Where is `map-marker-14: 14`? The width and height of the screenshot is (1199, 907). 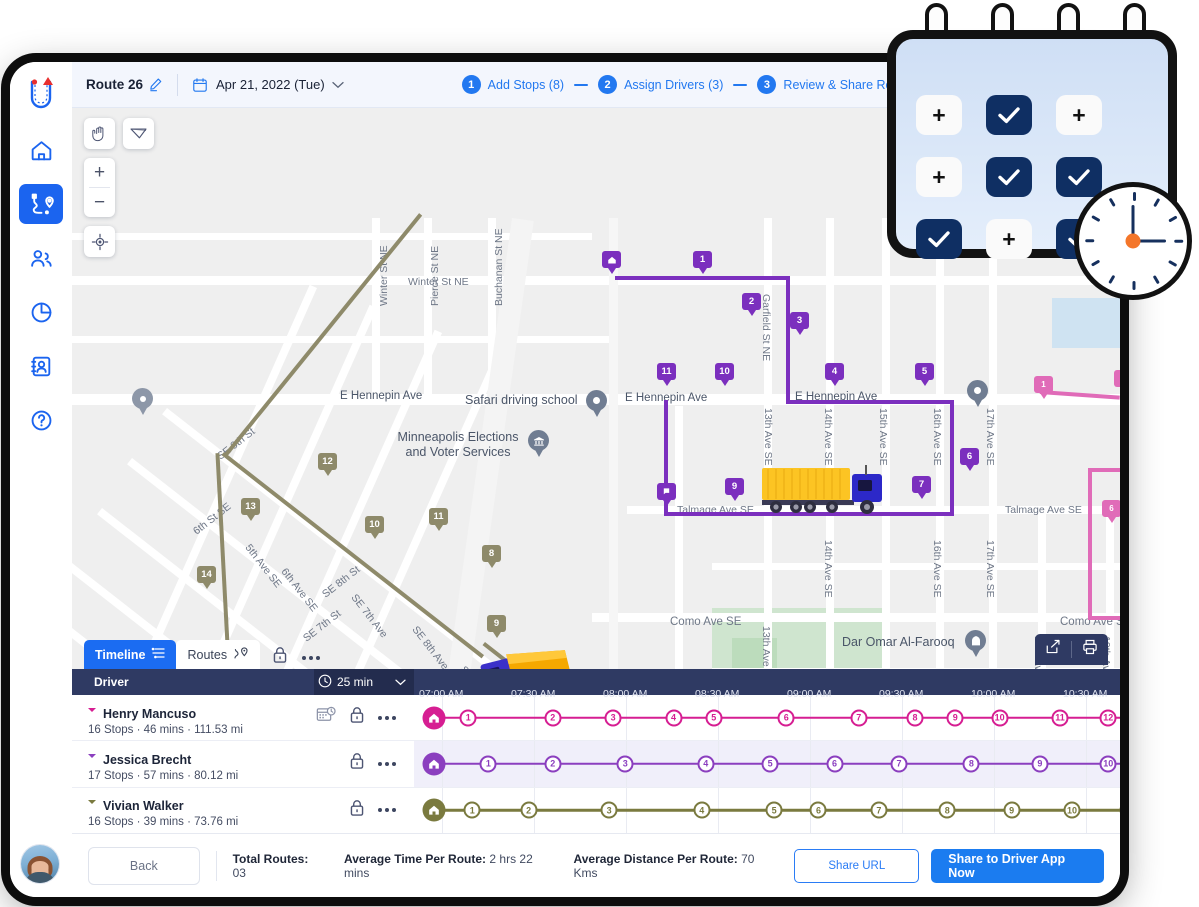
map-marker-14: 14 is located at coordinates (206, 577).